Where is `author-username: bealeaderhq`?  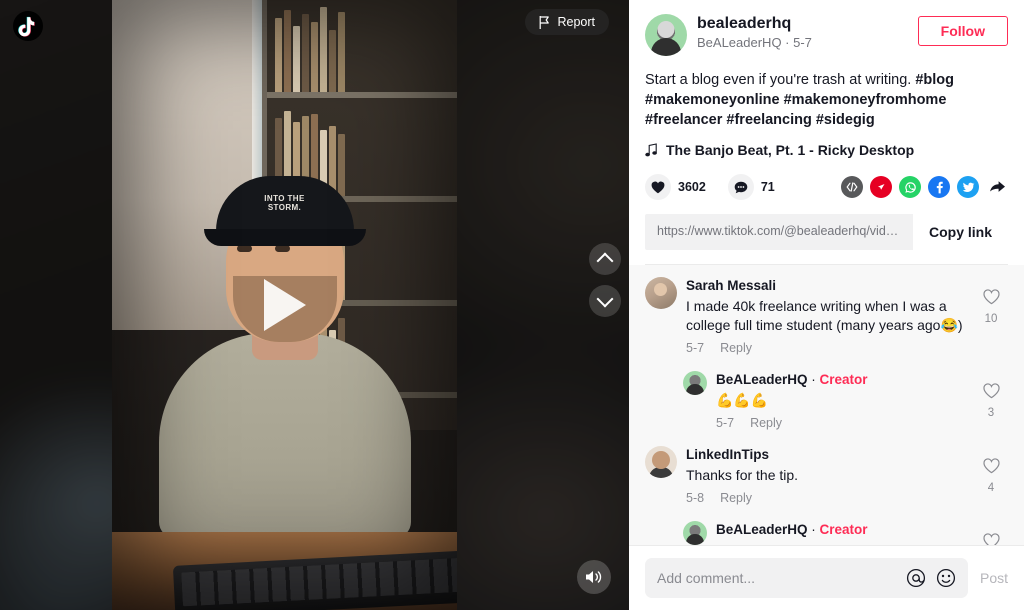
author-username: bealeaderhq is located at coordinates (803, 23).